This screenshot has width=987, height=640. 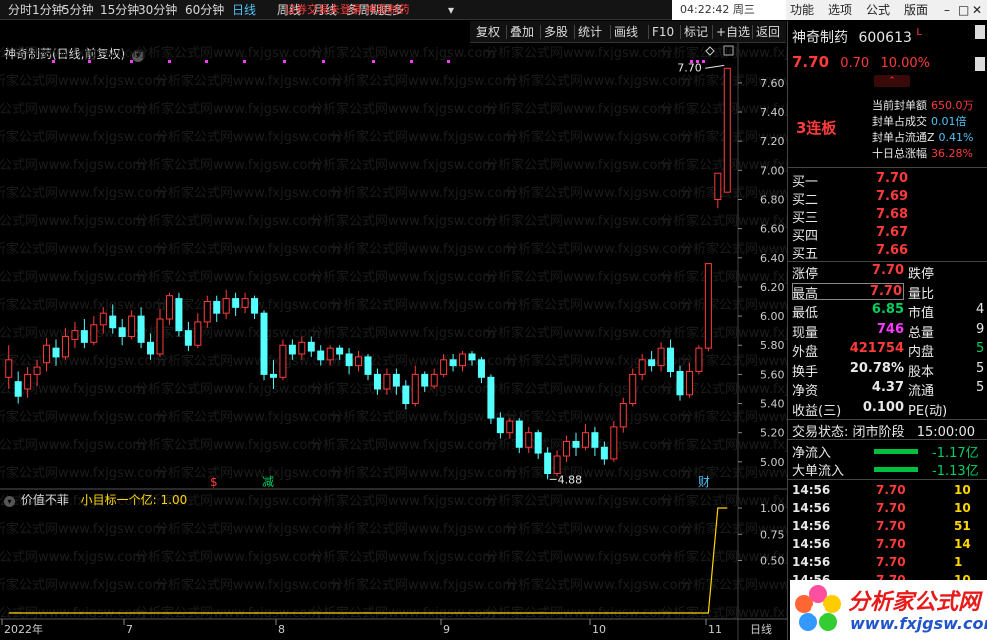 What do you see at coordinates (812, 453) in the screenshot?
I see `flow-label: 净流入` at bounding box center [812, 453].